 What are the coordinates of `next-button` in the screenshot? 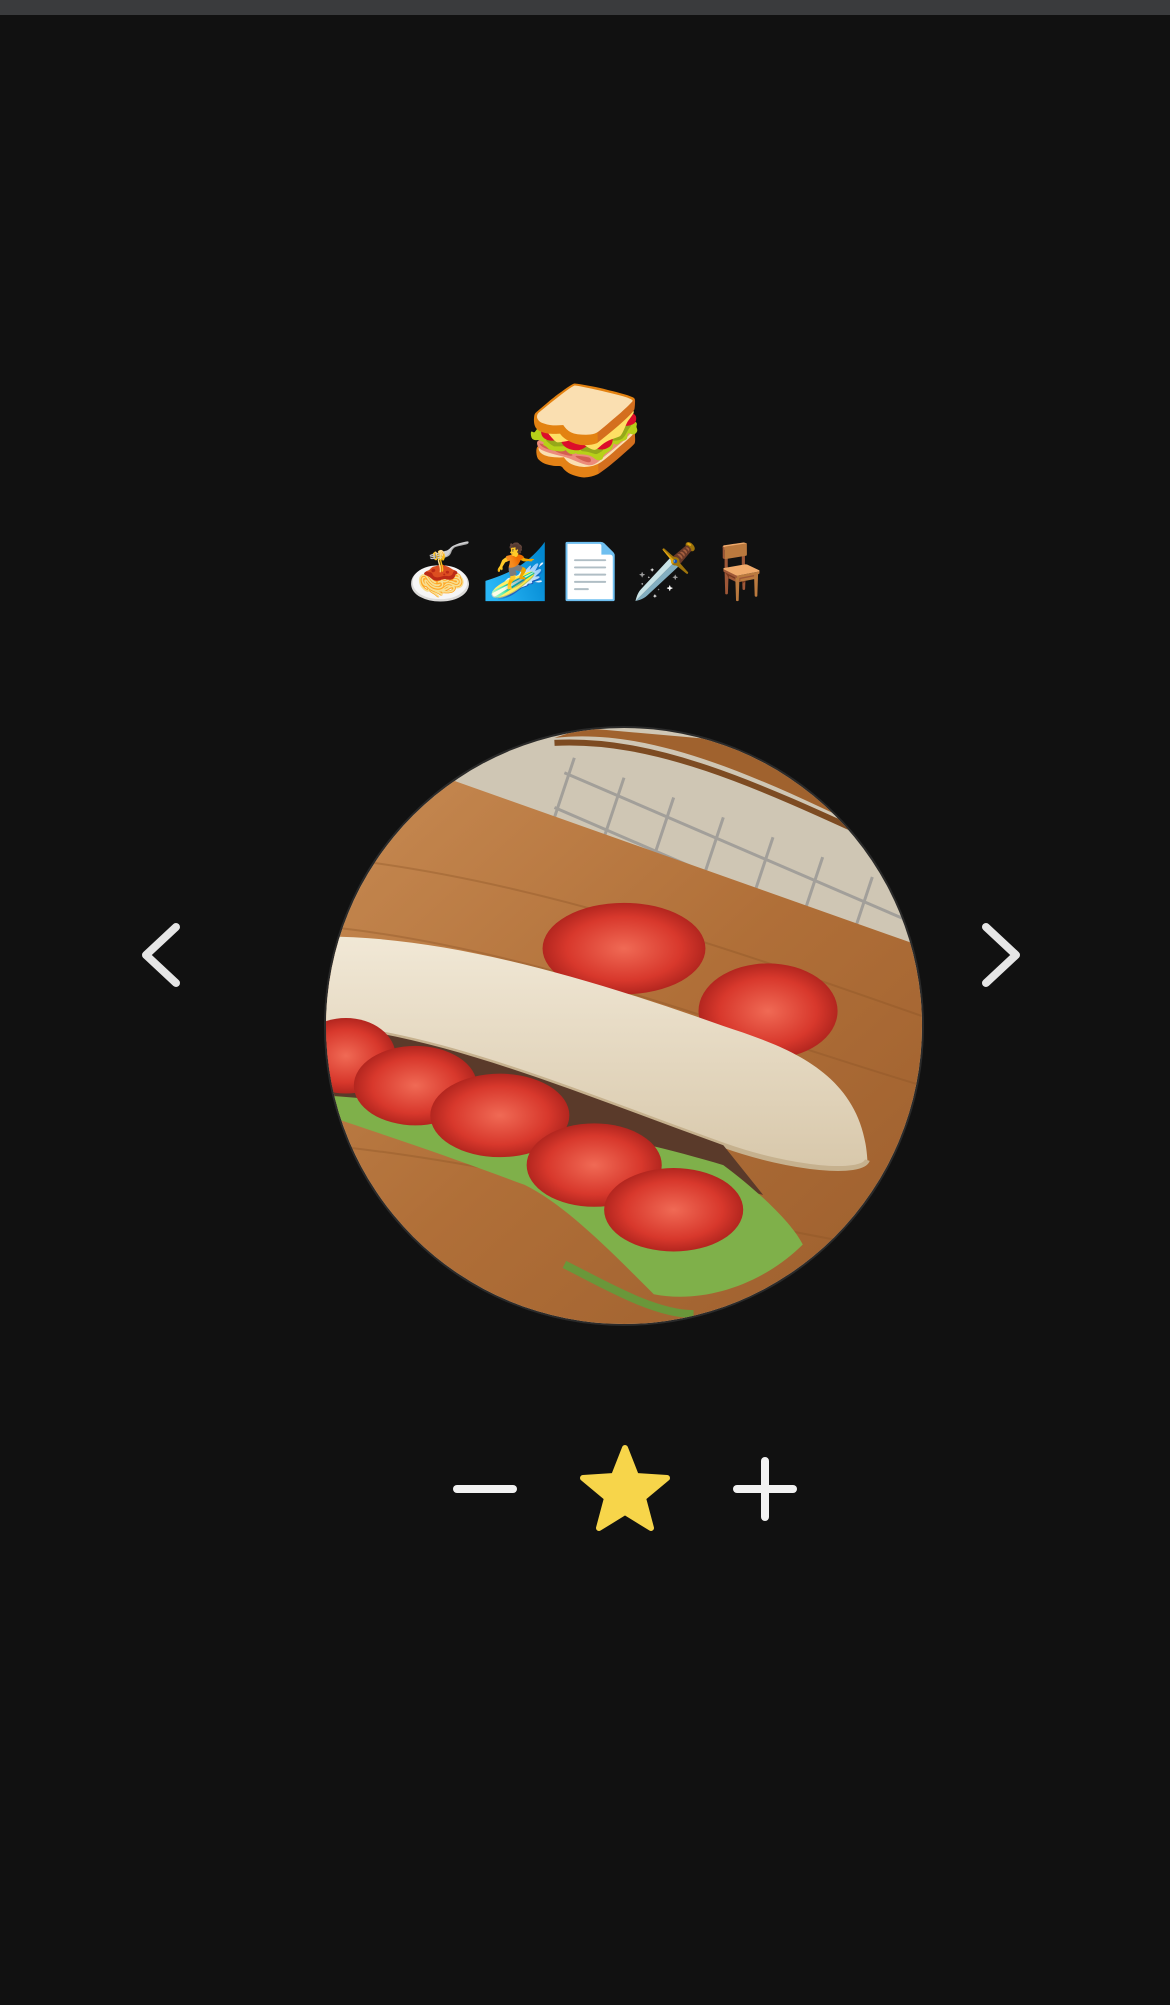 It's located at (998, 955).